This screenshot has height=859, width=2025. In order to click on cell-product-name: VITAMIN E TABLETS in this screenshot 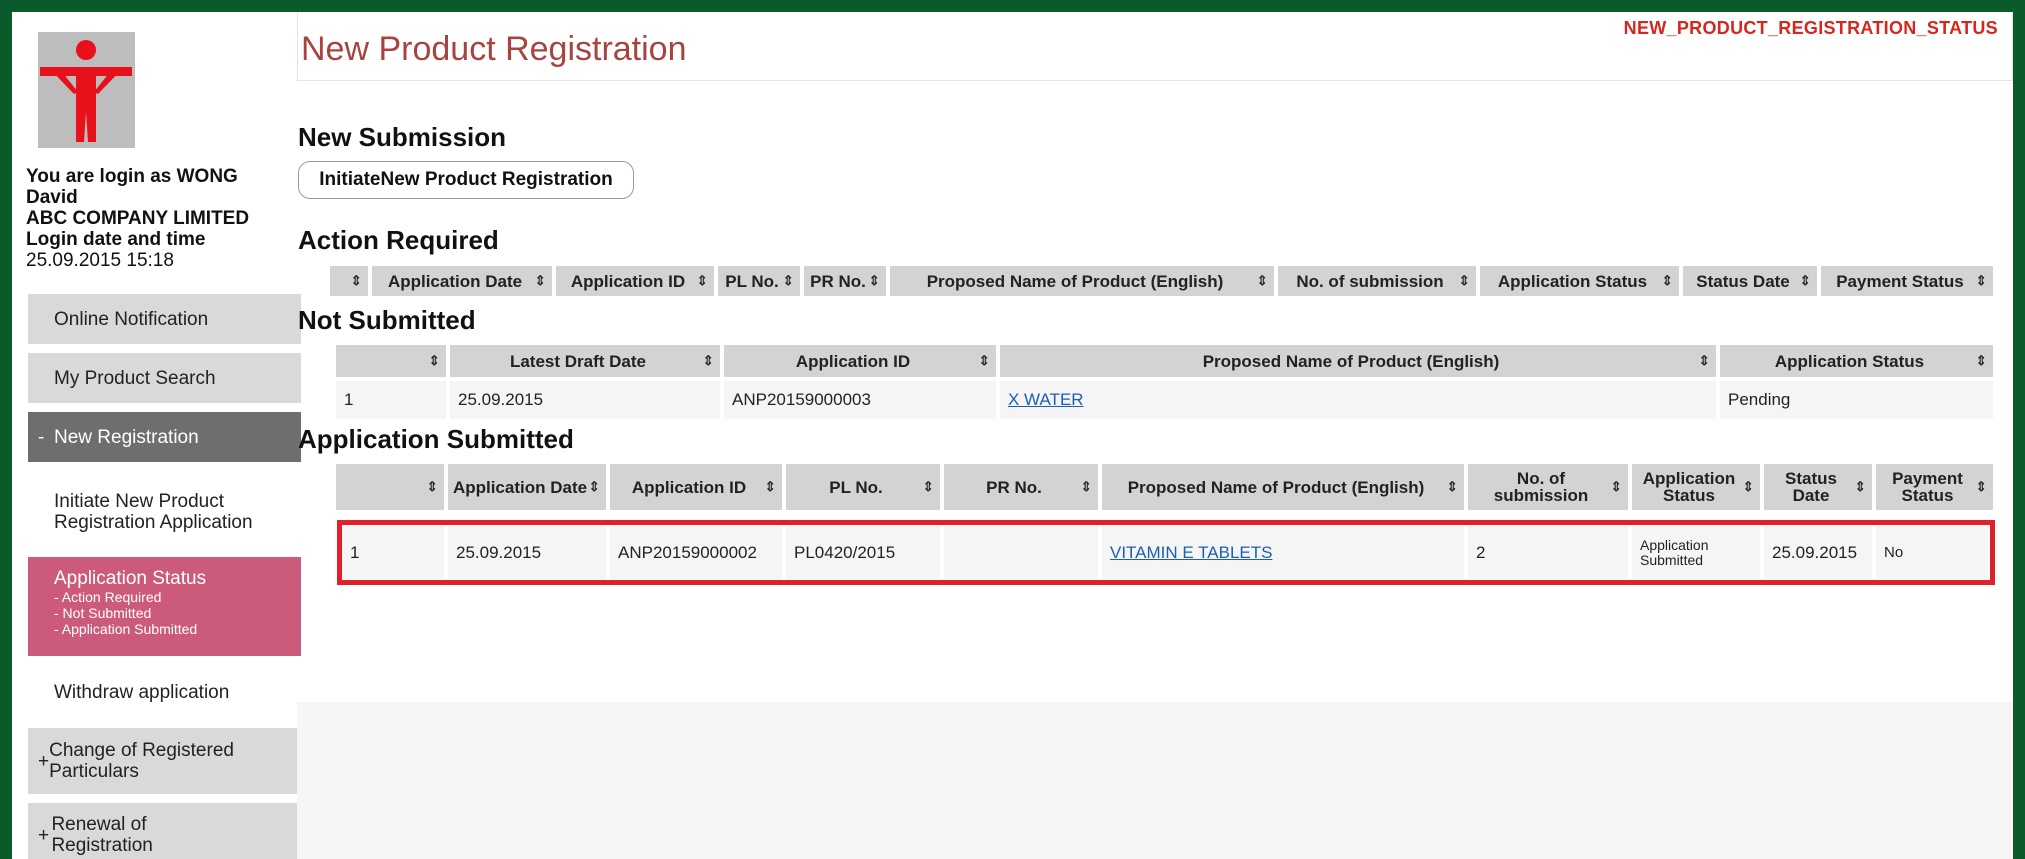, I will do `click(1283, 552)`.